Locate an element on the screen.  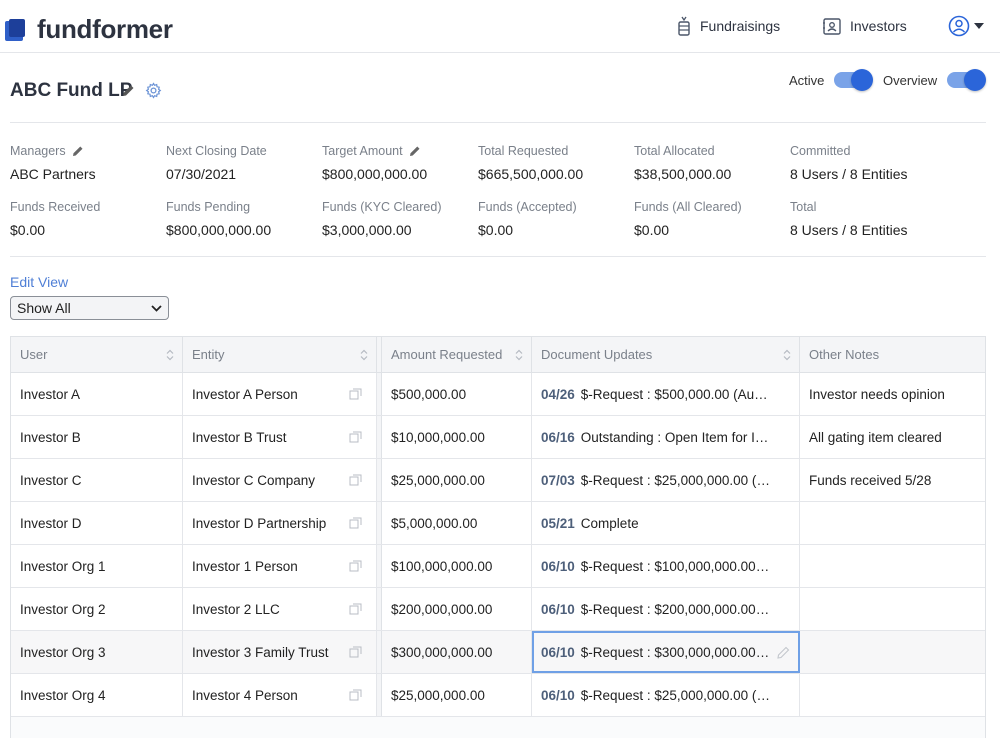
cell-user: Investor B is located at coordinates (97, 437).